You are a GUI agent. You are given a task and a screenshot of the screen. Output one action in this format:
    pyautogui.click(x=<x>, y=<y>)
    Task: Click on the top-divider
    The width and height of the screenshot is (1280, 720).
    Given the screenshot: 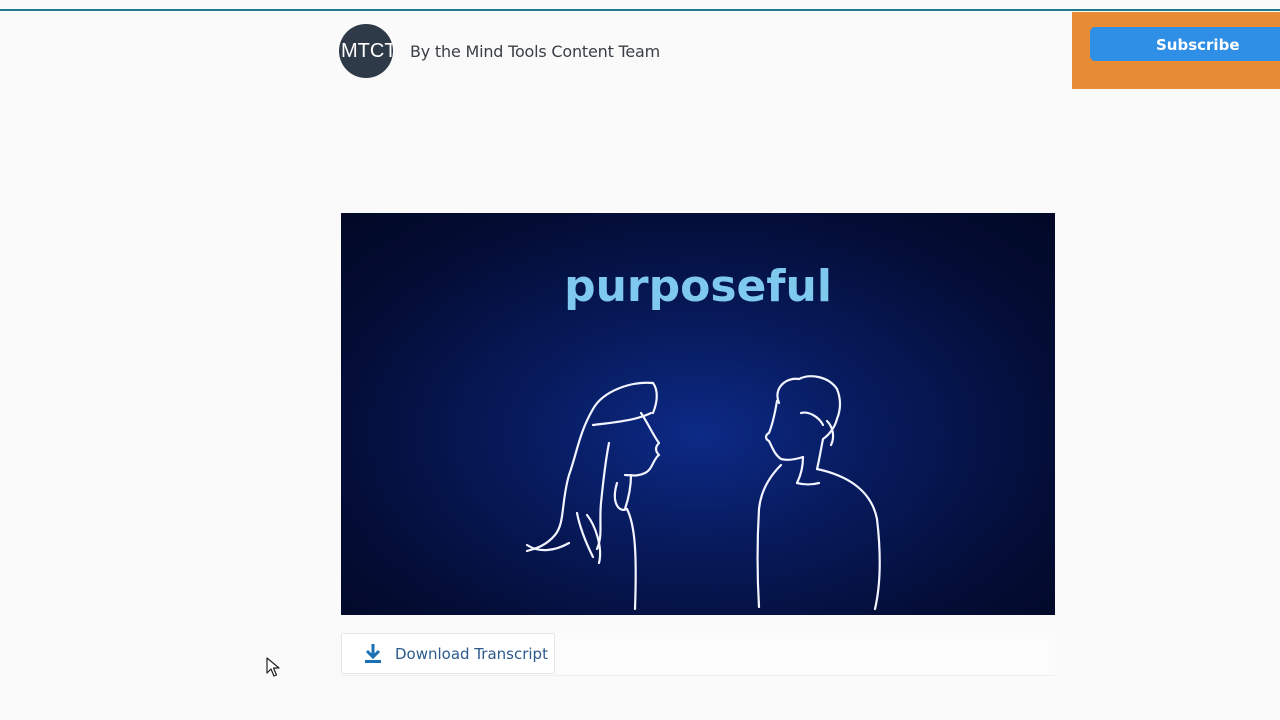 What is the action you would take?
    pyautogui.click(x=640, y=10)
    